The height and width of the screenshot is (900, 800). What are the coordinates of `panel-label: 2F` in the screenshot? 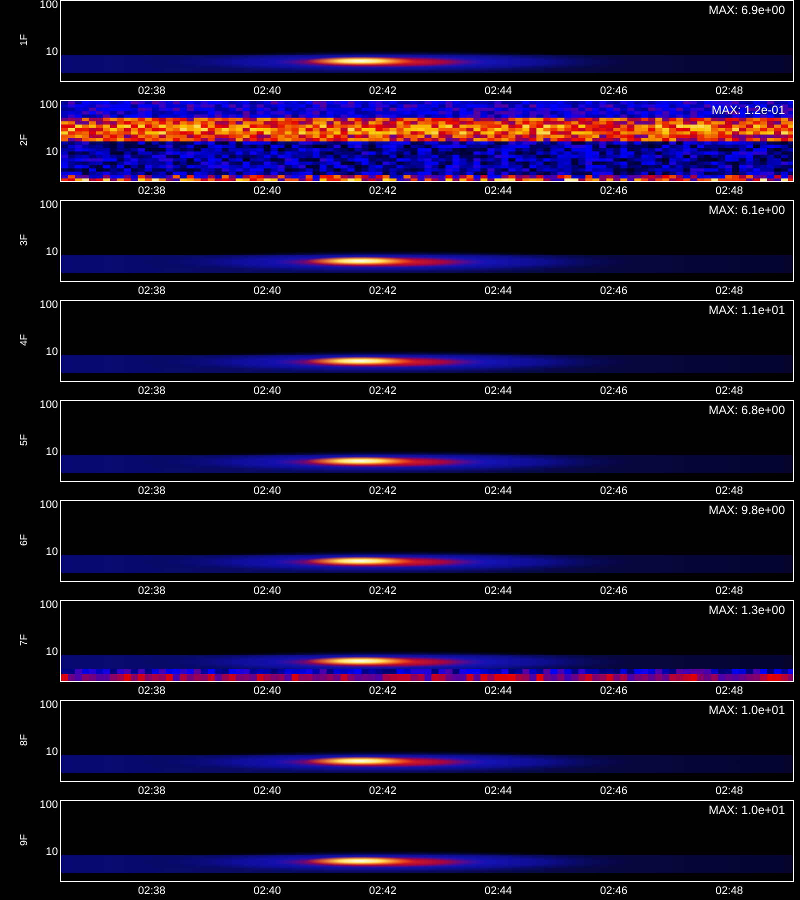 It's located at (25, 140).